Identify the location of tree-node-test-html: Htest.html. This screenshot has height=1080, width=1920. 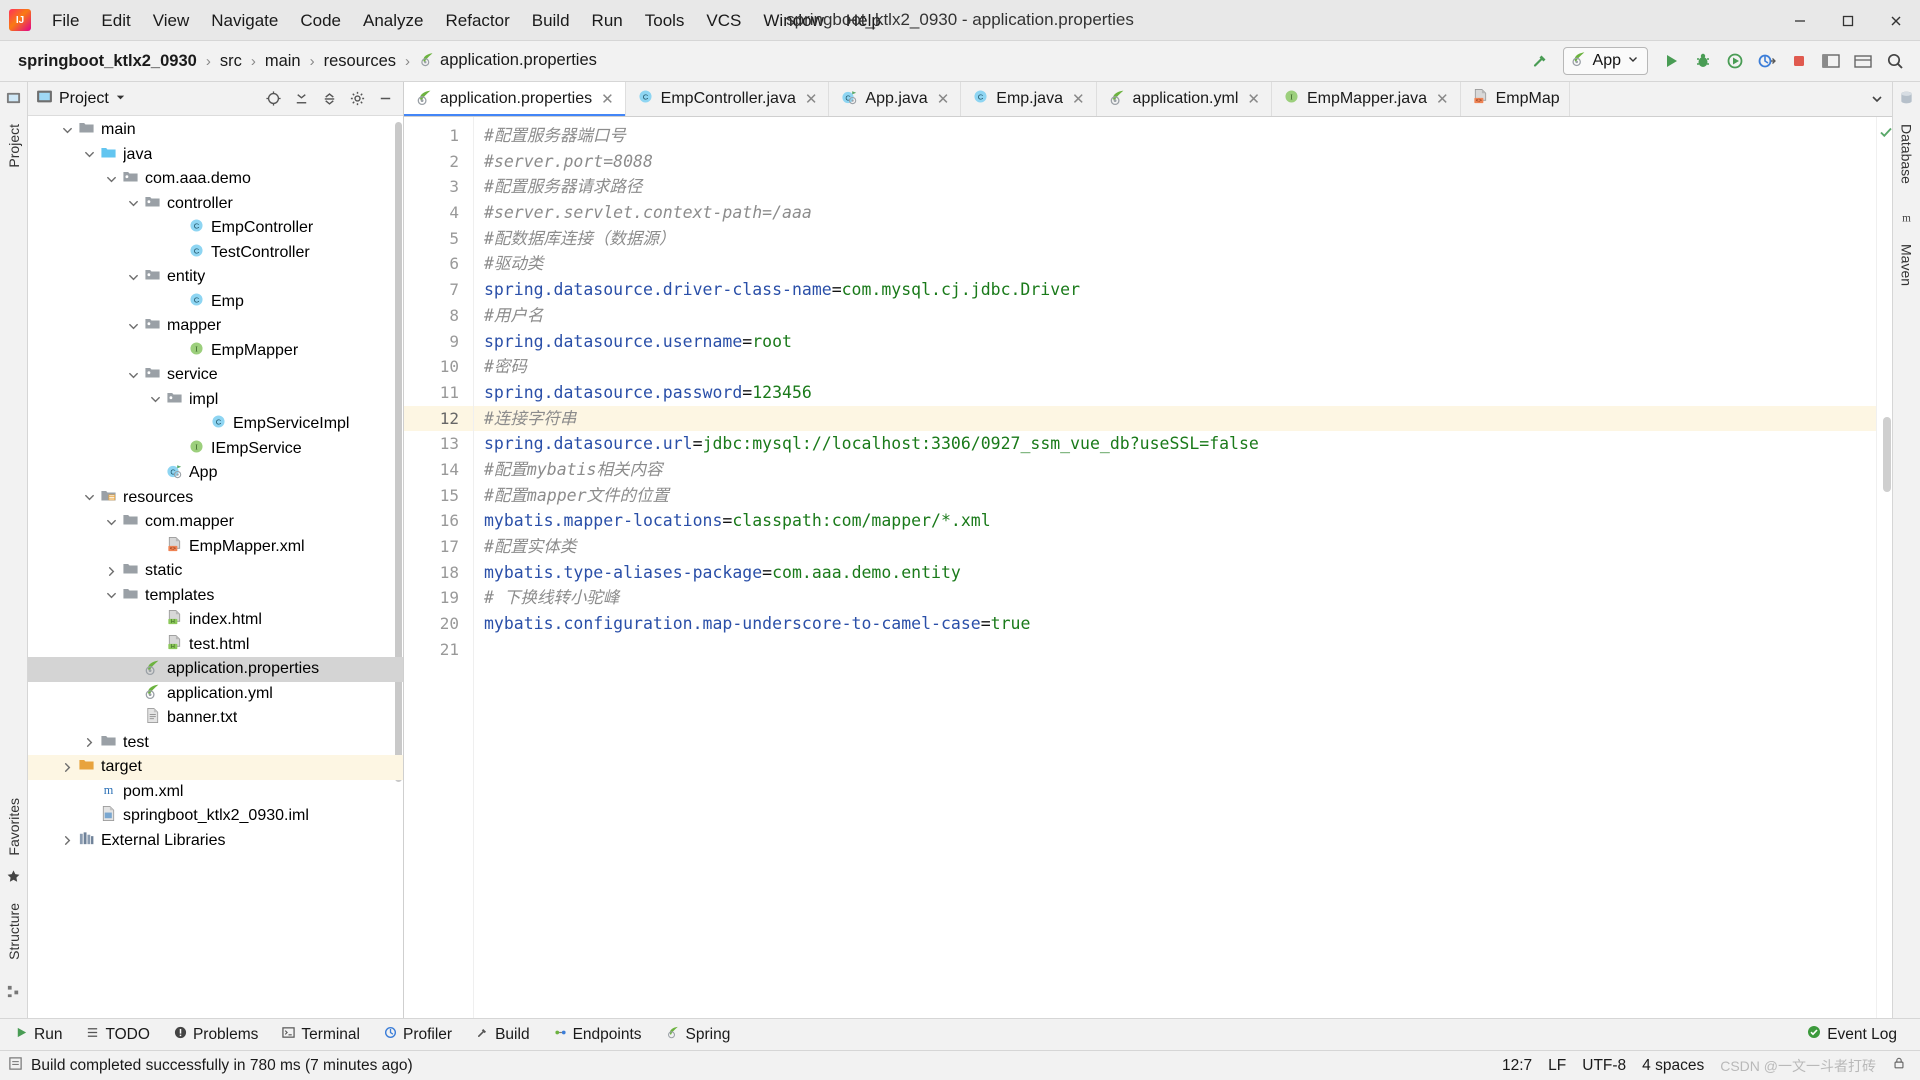
(215, 645).